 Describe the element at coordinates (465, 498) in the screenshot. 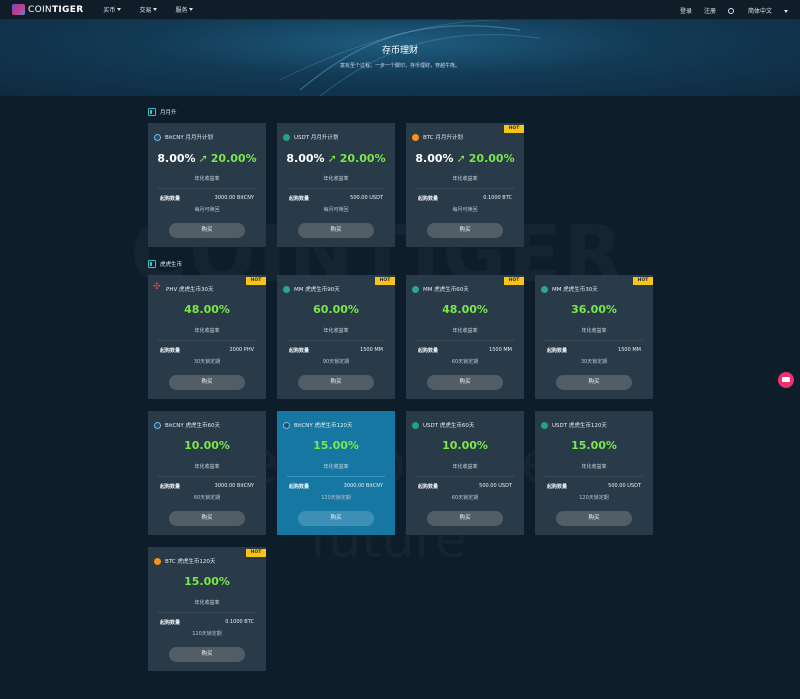

I see `lock-term: 60天锁定期` at that location.